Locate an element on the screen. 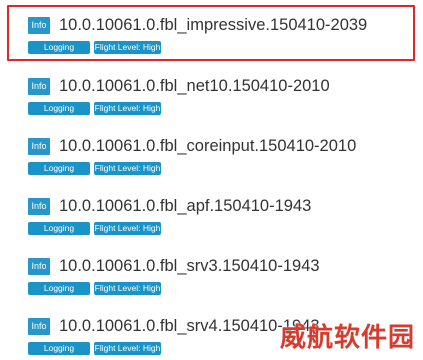 Image resolution: width=423 pixels, height=360 pixels. build-name: 10.0.10061.0.fbl_coreinput.150410-2010 is located at coordinates (207, 146).